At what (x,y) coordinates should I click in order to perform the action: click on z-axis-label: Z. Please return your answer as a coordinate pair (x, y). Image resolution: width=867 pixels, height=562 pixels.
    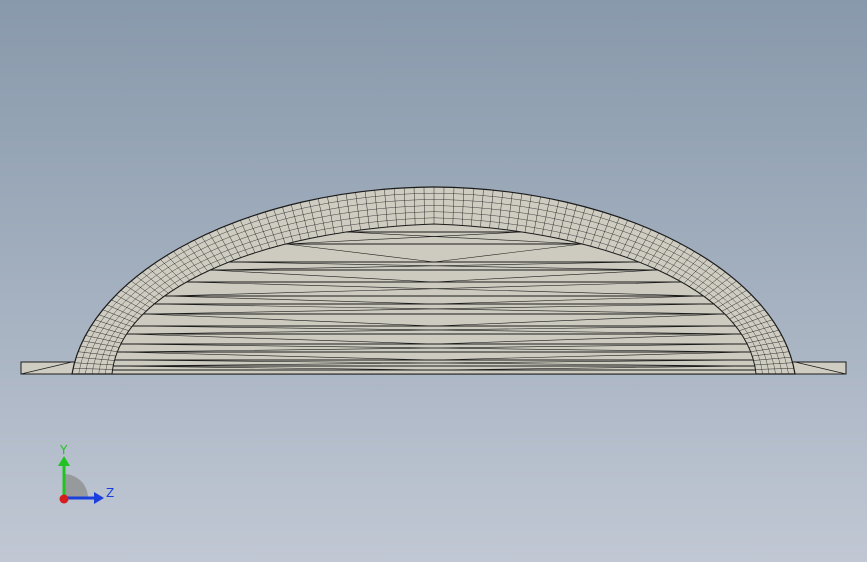
    Looking at the image, I should click on (110, 493).